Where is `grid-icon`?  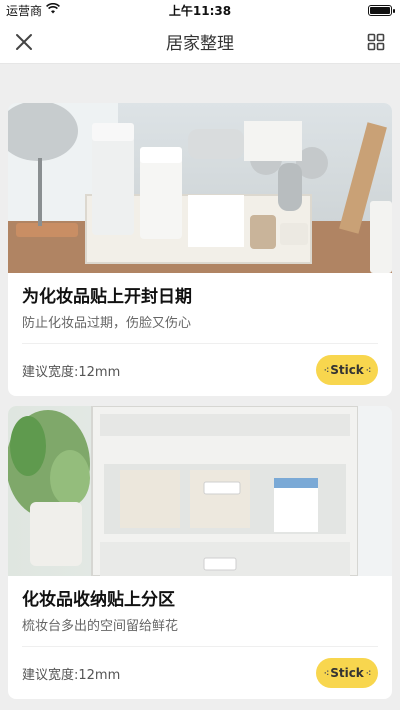 grid-icon is located at coordinates (376, 42).